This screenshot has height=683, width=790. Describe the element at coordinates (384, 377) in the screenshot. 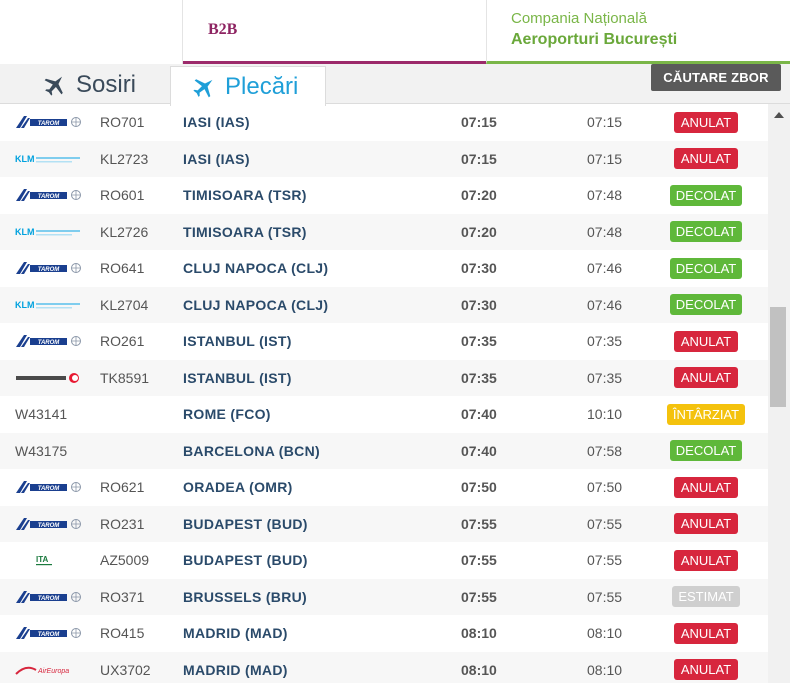

I see `table-row: TK8591 ISTANBUL (IST) 07:35 07:35 ANULAT` at that location.